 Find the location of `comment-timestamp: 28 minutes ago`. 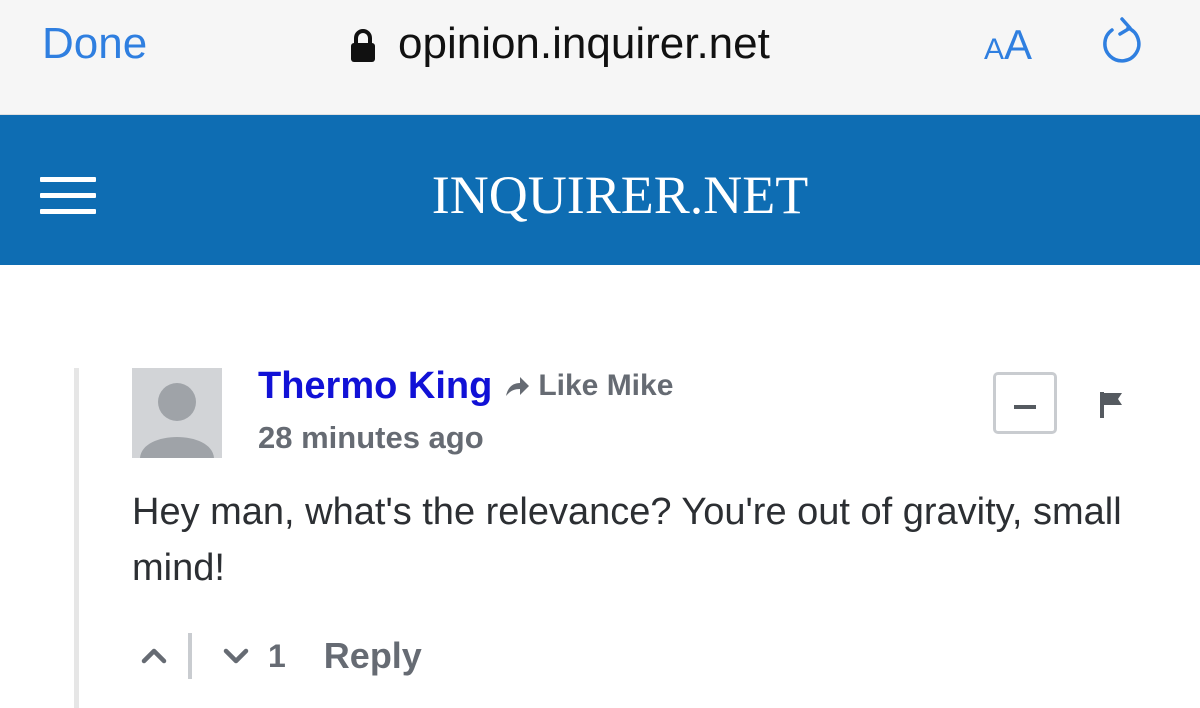

comment-timestamp: 28 minutes ago is located at coordinates (371, 438).